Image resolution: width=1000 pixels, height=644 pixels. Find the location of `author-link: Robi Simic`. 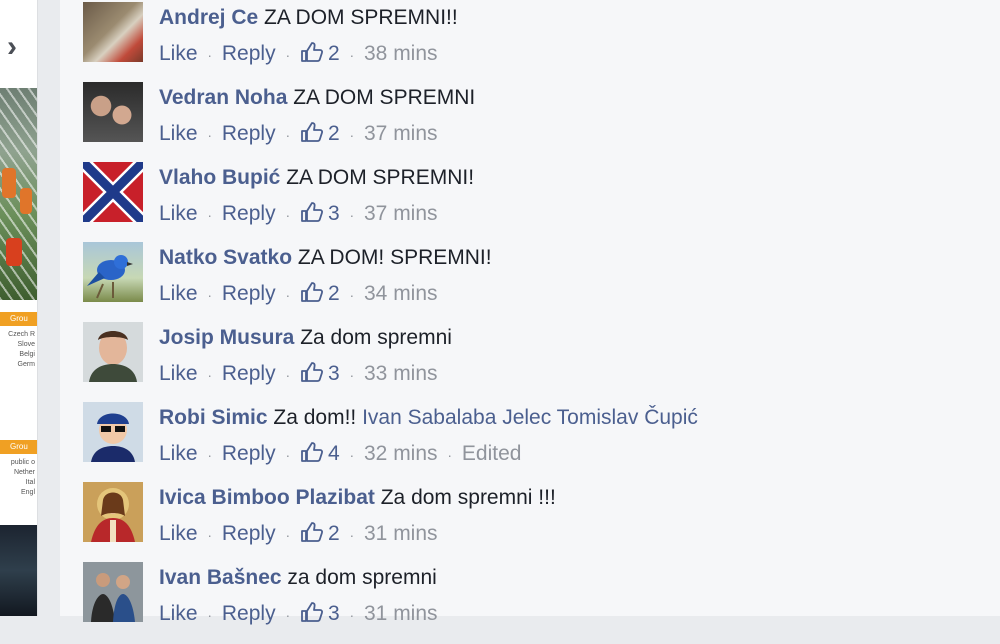

author-link: Robi Simic is located at coordinates (213, 417).